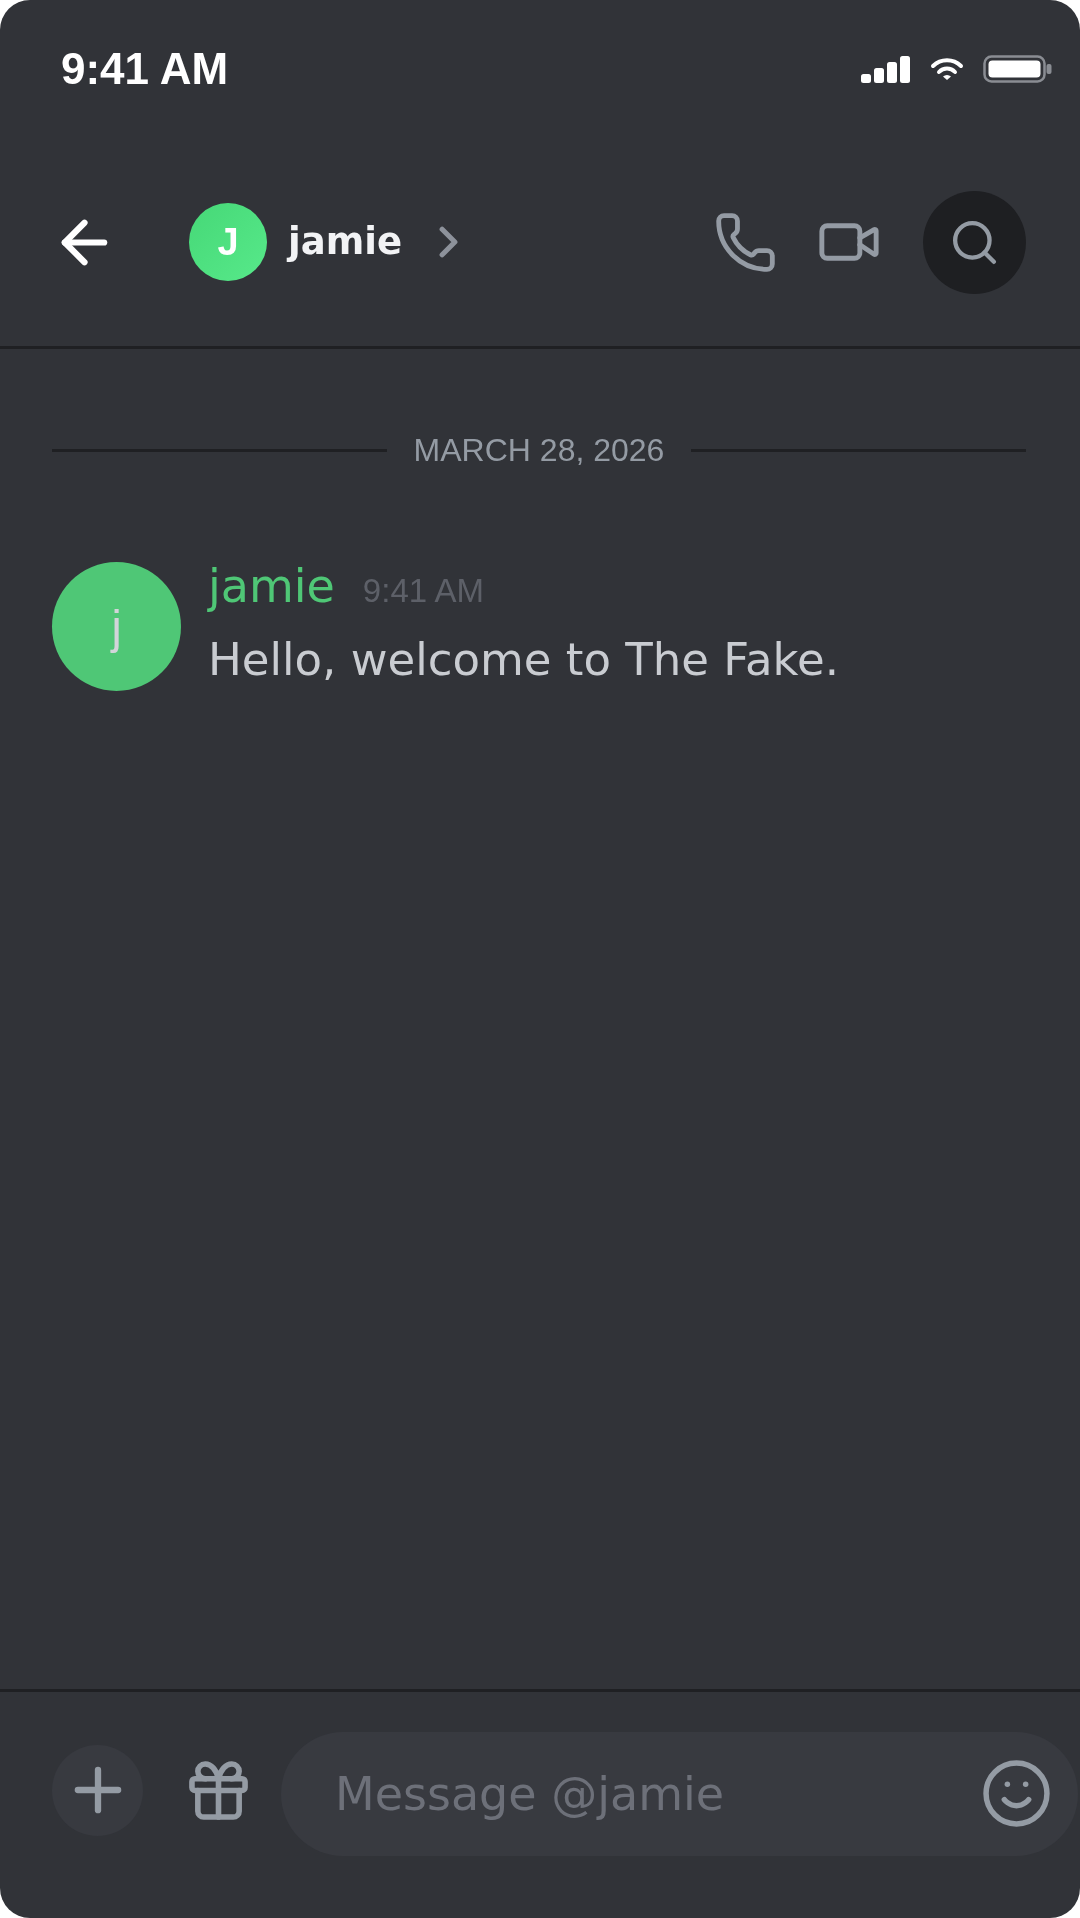 This screenshot has width=1080, height=1918. Describe the element at coordinates (218, 1790) in the screenshot. I see `gift-icon` at that location.